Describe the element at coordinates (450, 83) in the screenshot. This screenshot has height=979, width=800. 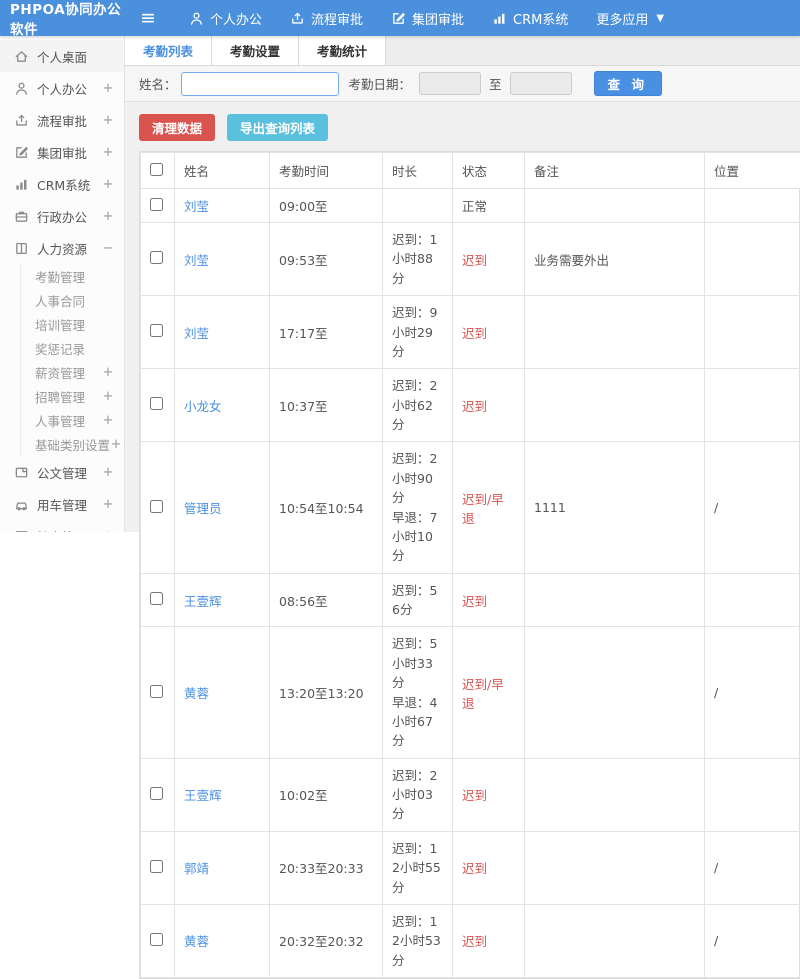
I see `date-from-input` at that location.